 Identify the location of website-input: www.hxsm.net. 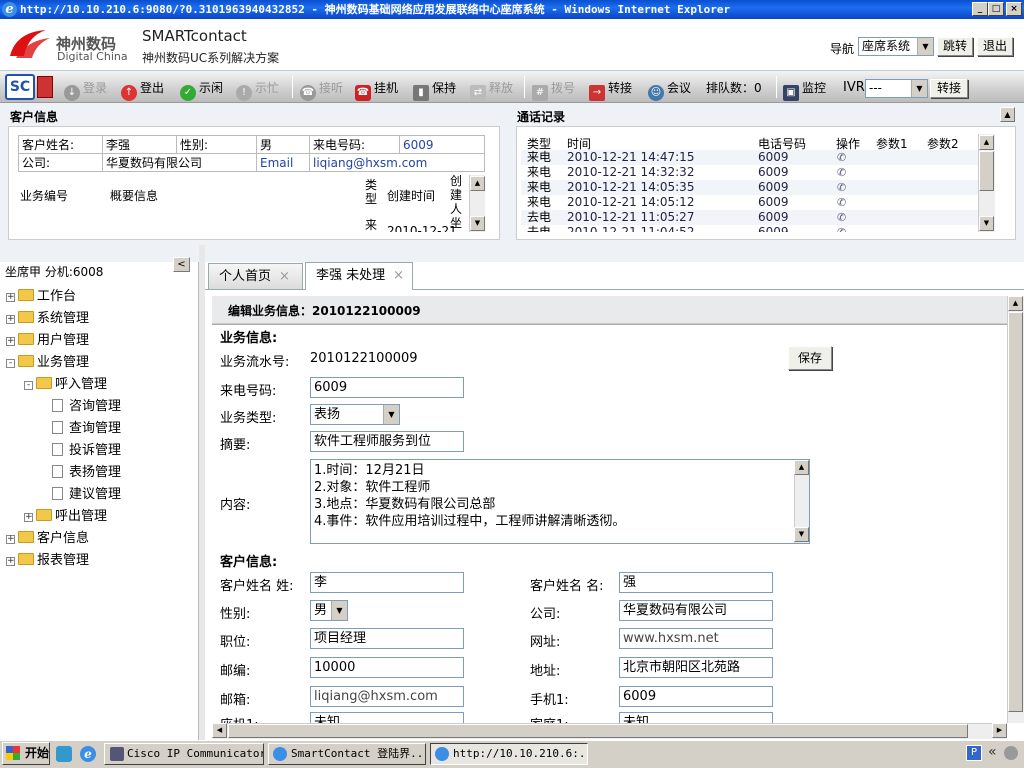
(696, 638).